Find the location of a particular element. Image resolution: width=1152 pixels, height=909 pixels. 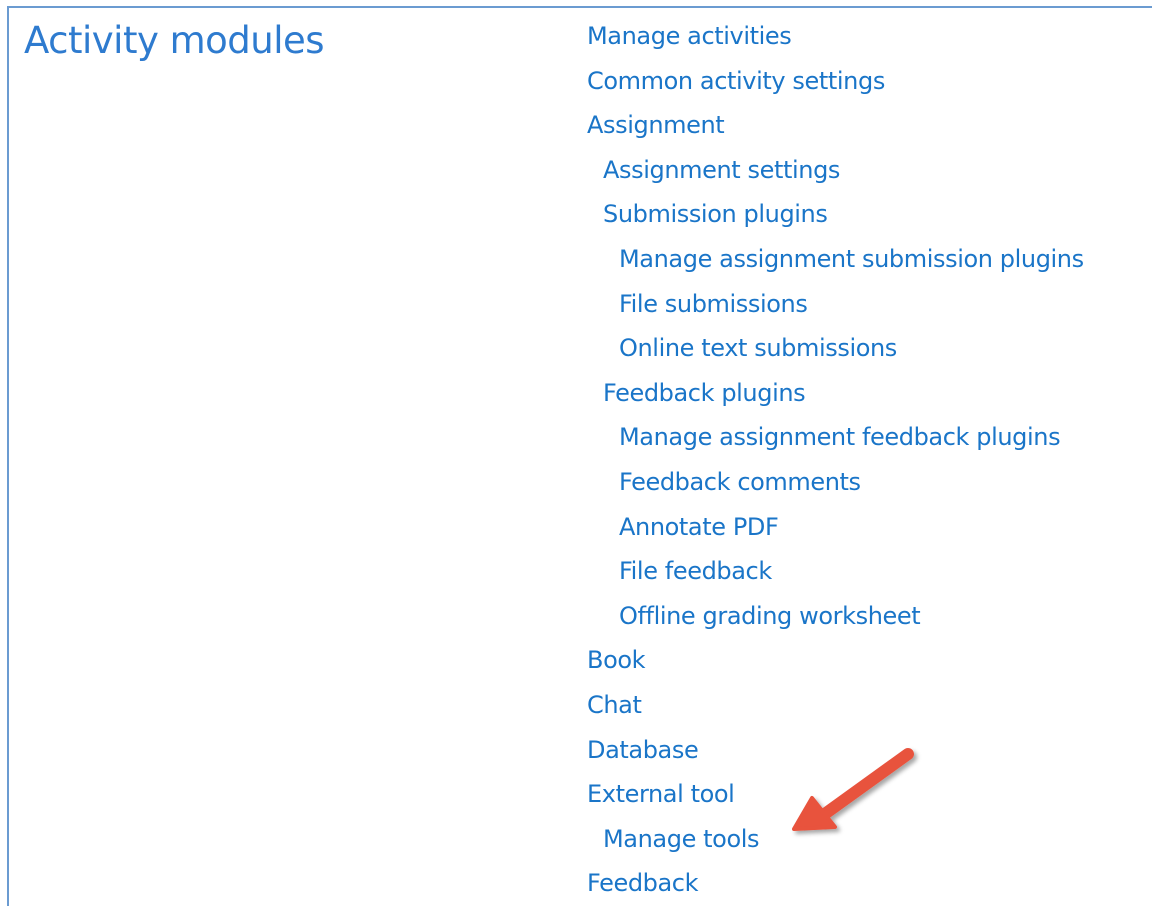

nav-file-feedback-link: File feedback is located at coordinates (695, 571).